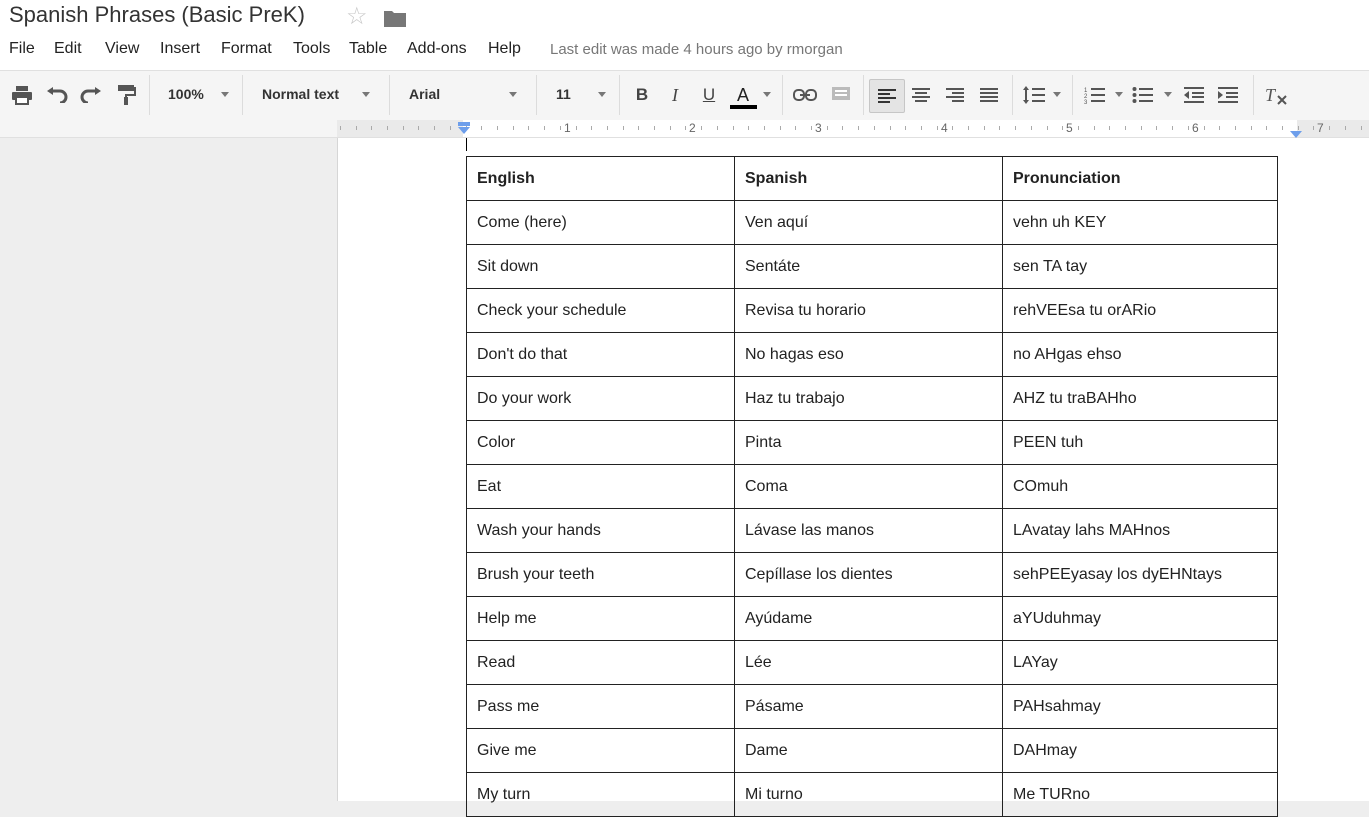 The image size is (1369, 817). What do you see at coordinates (602, 94) in the screenshot?
I see `font-size-chevron-down-icon` at bounding box center [602, 94].